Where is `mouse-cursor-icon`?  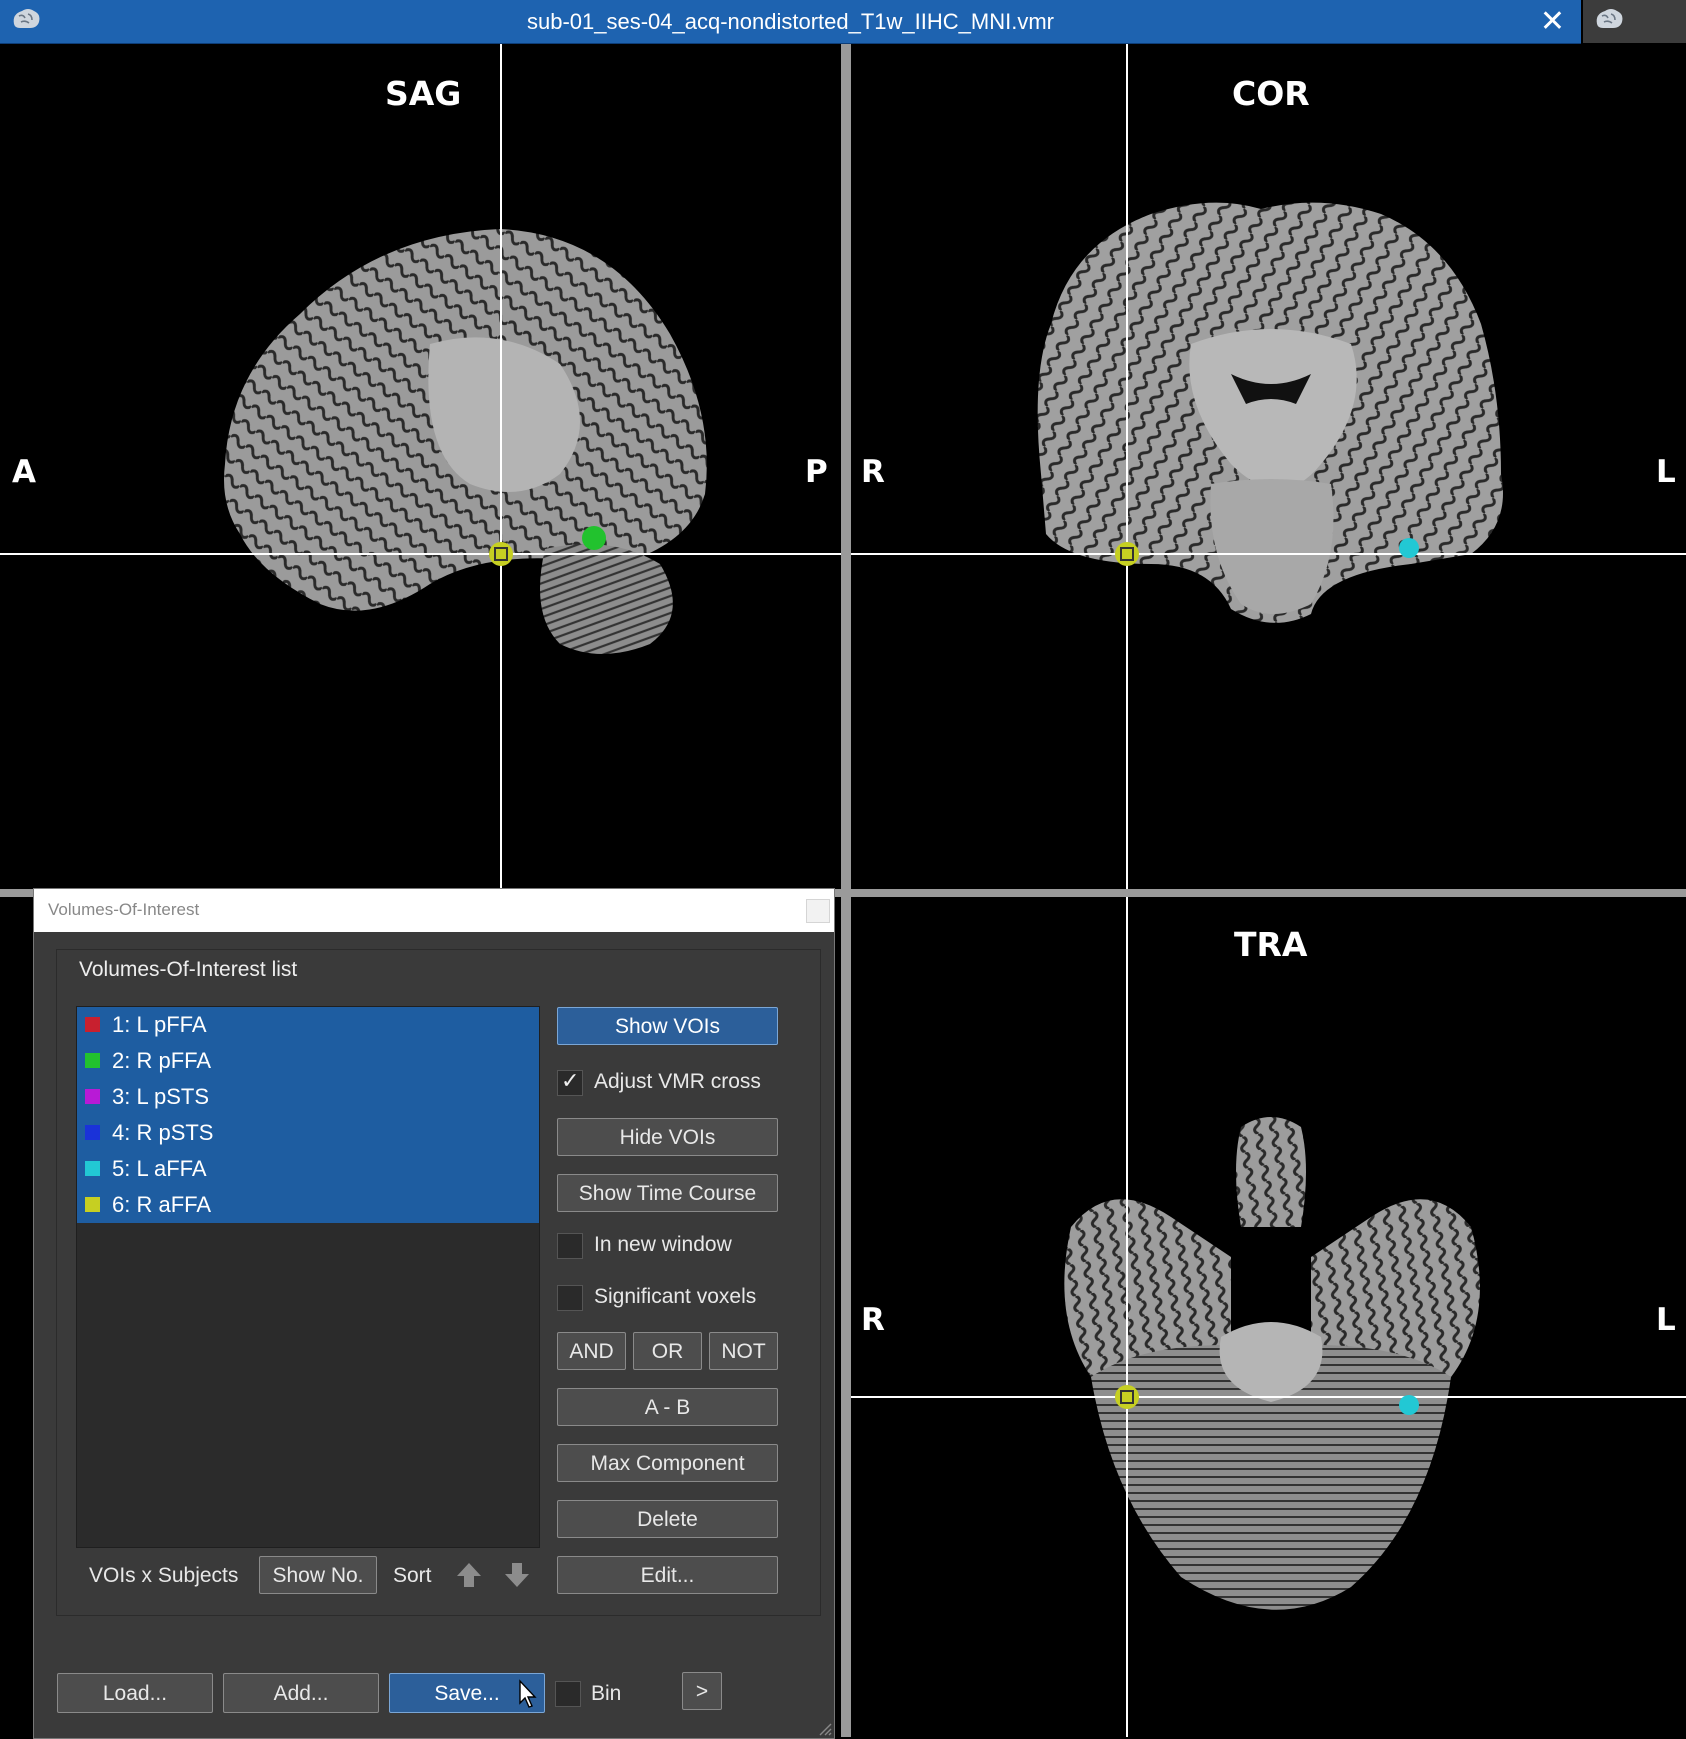 mouse-cursor-icon is located at coordinates (528, 1693).